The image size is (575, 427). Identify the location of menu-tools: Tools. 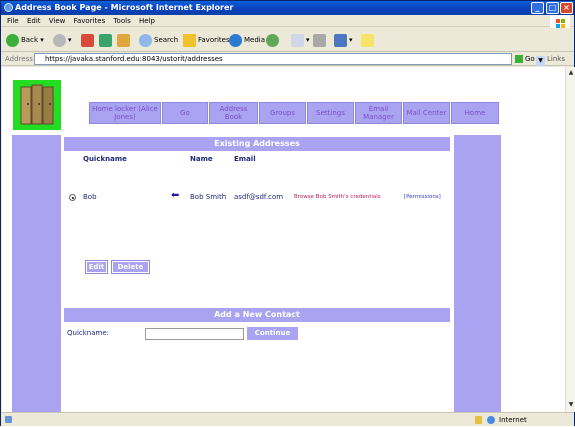
(121, 21).